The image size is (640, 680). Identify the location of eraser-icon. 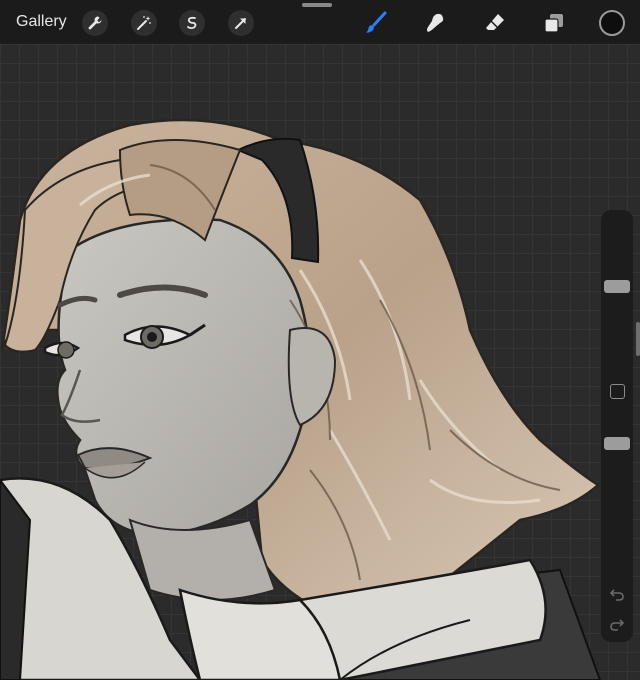
(495, 22).